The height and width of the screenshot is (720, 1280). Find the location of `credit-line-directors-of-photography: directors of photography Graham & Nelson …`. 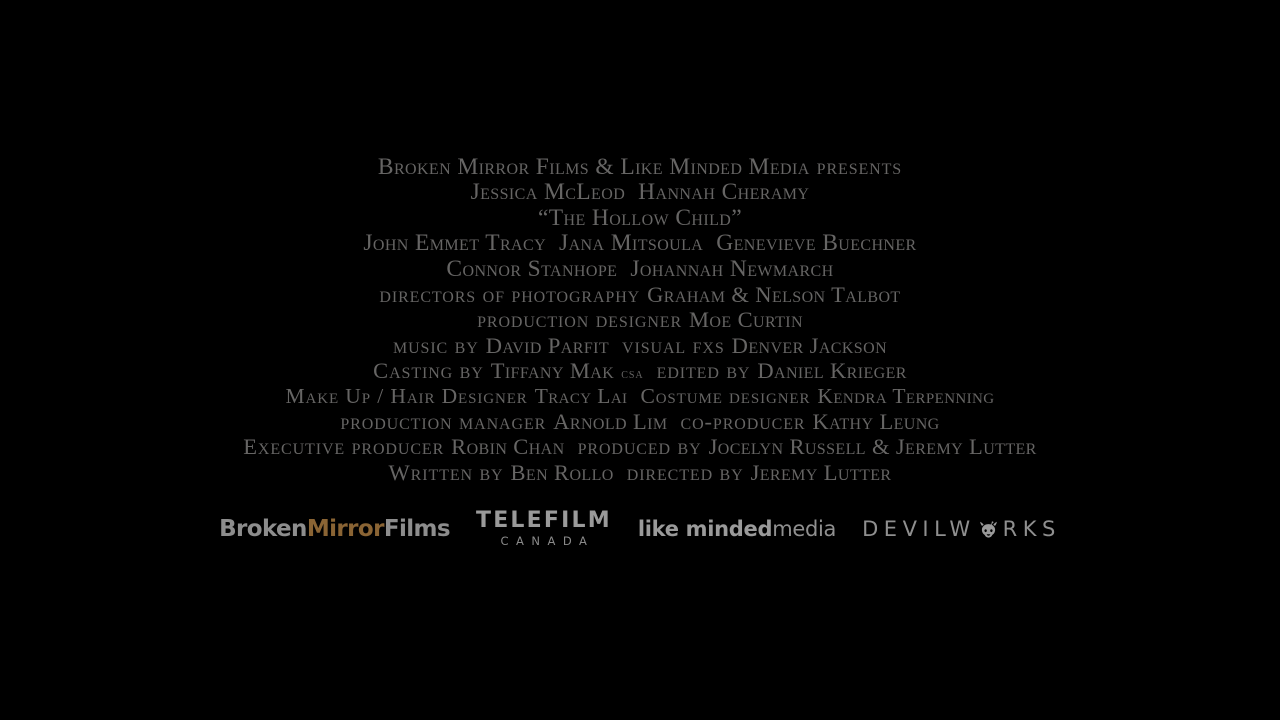

credit-line-directors-of-photography: directors of photography Graham & Nelson … is located at coordinates (640, 294).